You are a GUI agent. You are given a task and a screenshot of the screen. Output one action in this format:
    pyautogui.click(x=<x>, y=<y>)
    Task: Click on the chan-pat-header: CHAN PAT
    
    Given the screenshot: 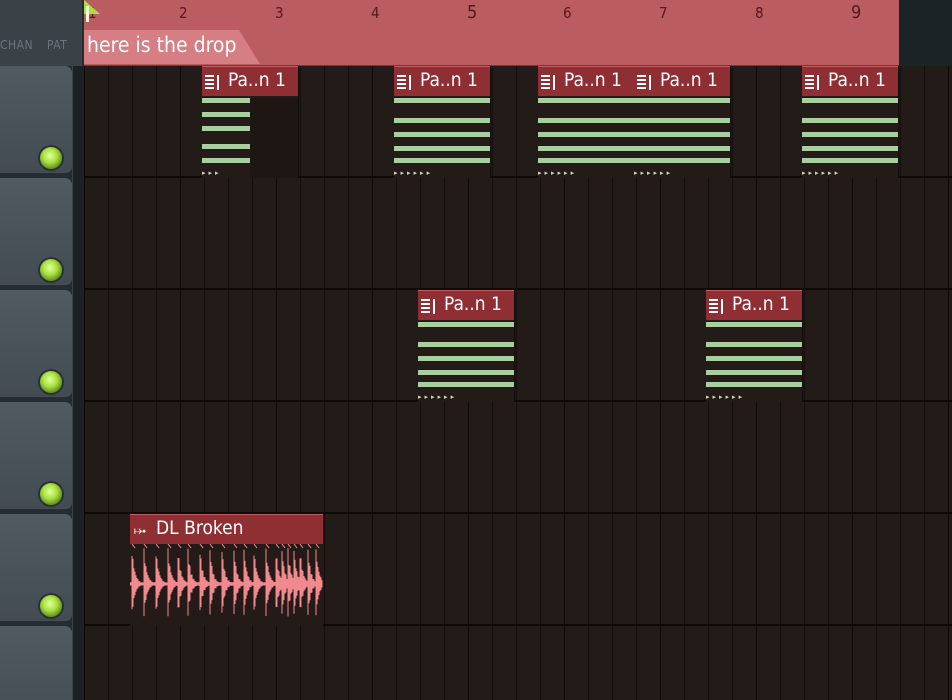 What is the action you would take?
    pyautogui.click(x=41, y=33)
    